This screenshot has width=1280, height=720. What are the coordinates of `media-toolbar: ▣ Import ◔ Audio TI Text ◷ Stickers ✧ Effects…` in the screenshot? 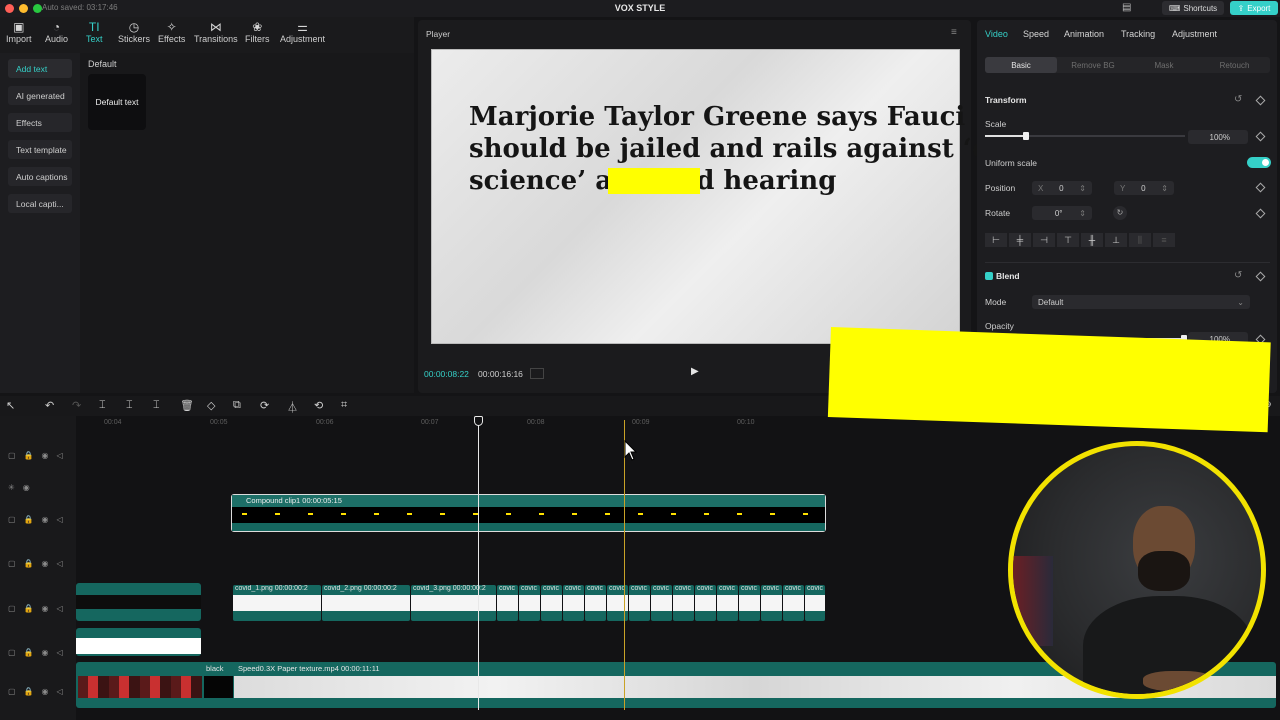 It's located at (207, 35).